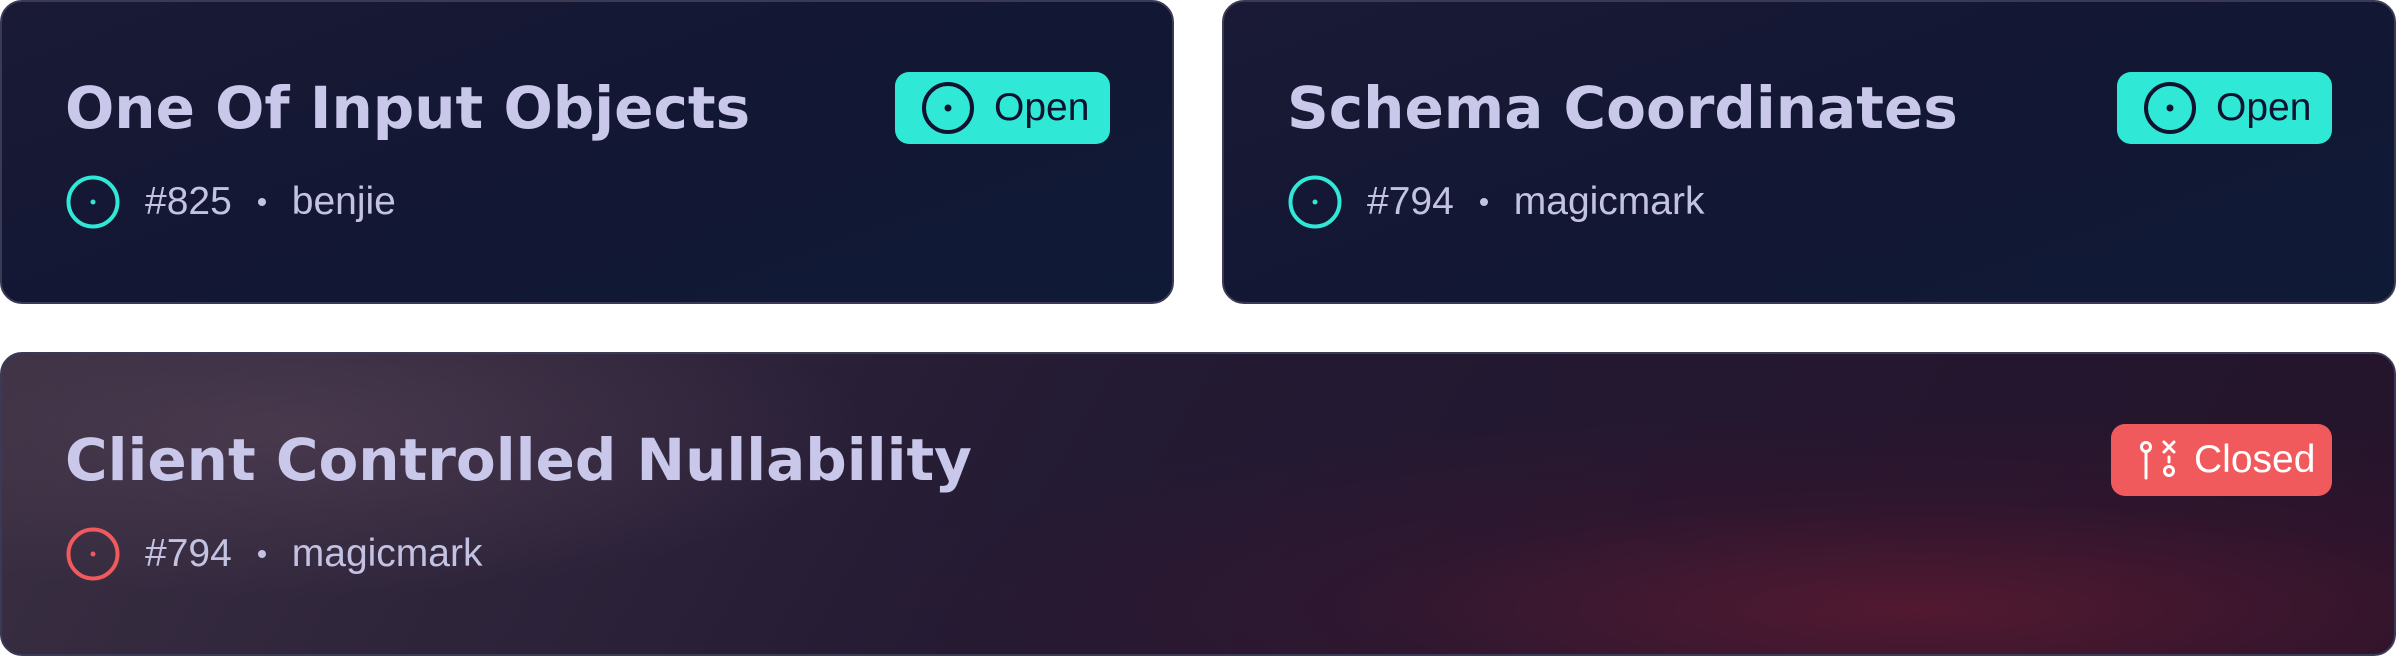 The image size is (2396, 656). What do you see at coordinates (2158, 460) in the screenshot?
I see `git-pull-request-closed-icon` at bounding box center [2158, 460].